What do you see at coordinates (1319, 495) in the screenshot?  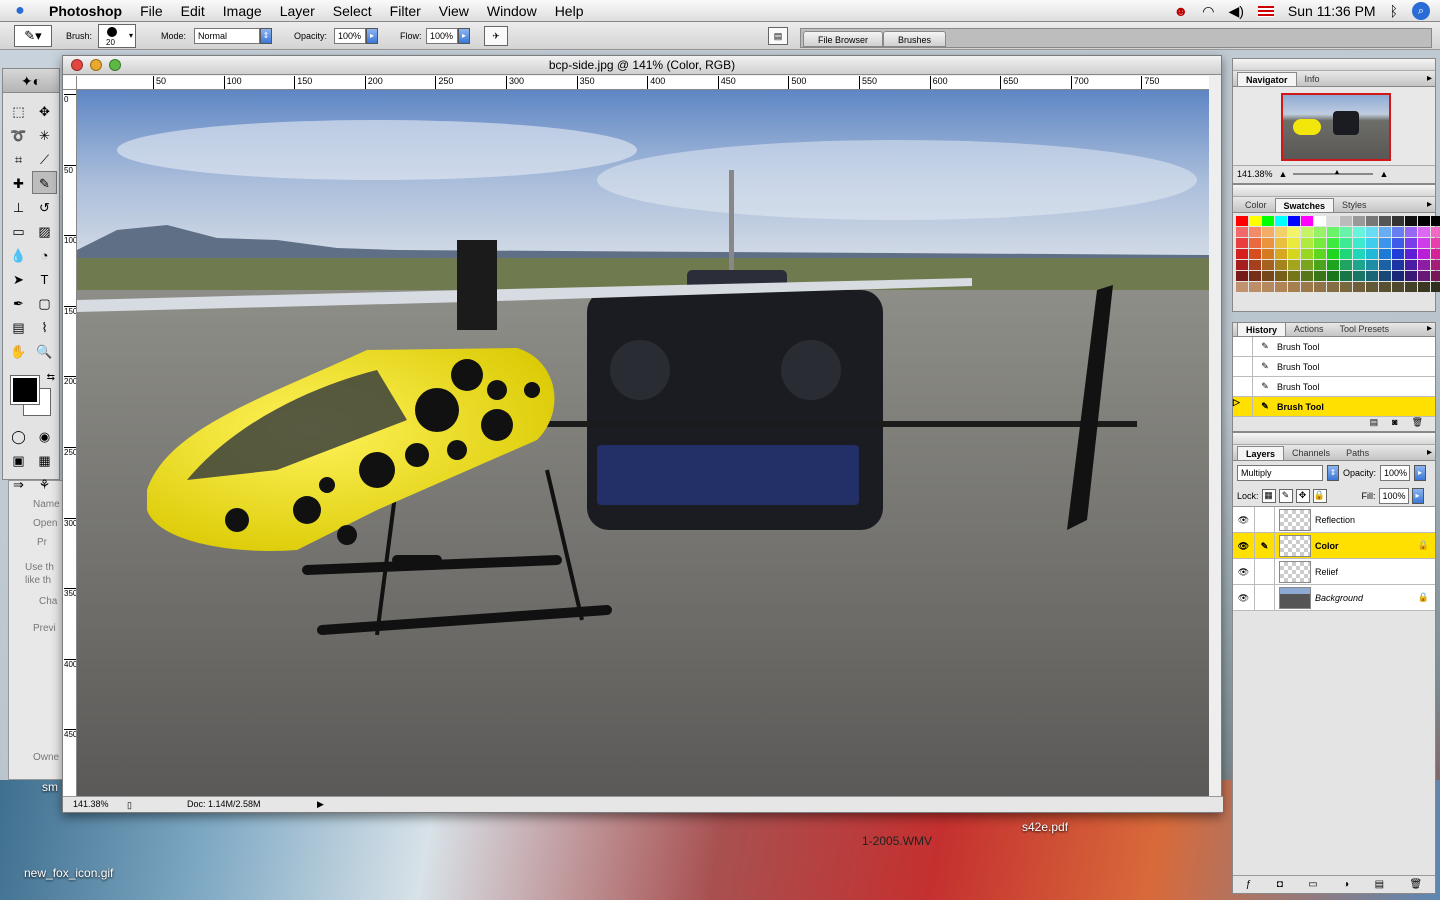 I see `lock-all-icon: 🔒` at bounding box center [1319, 495].